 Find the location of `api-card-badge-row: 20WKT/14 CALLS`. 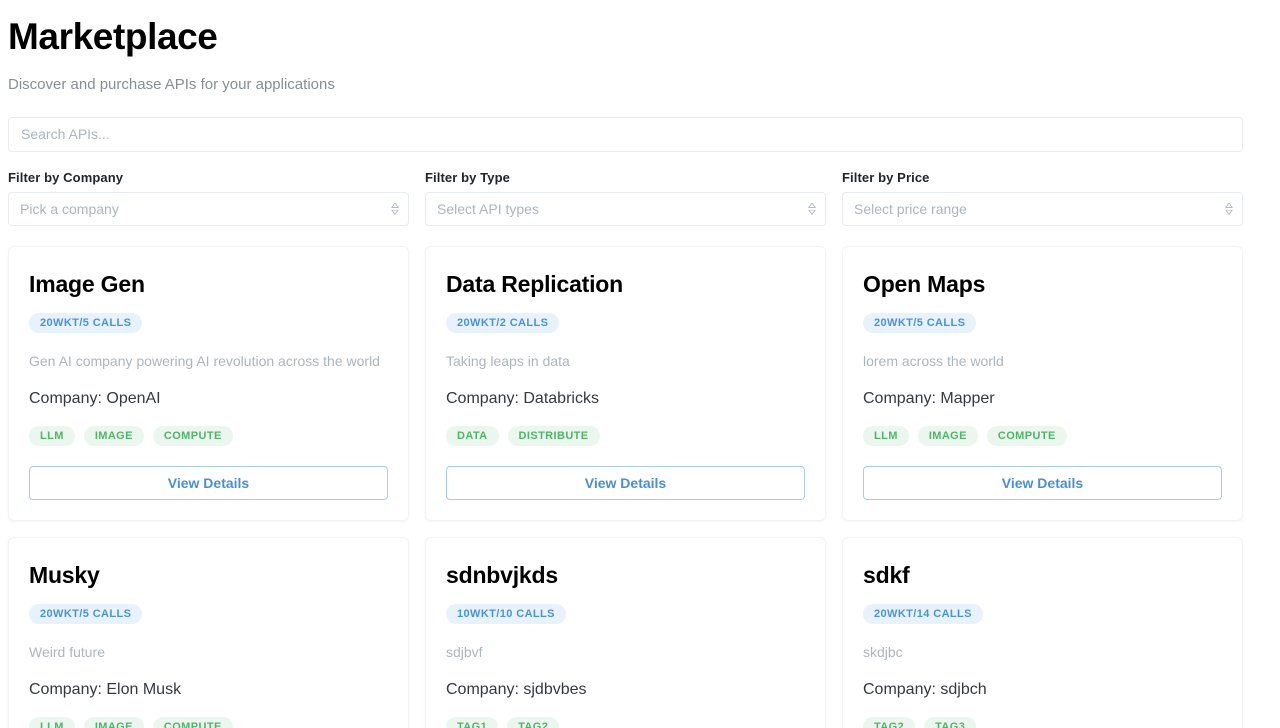

api-card-badge-row: 20WKT/14 CALLS is located at coordinates (1042, 614).